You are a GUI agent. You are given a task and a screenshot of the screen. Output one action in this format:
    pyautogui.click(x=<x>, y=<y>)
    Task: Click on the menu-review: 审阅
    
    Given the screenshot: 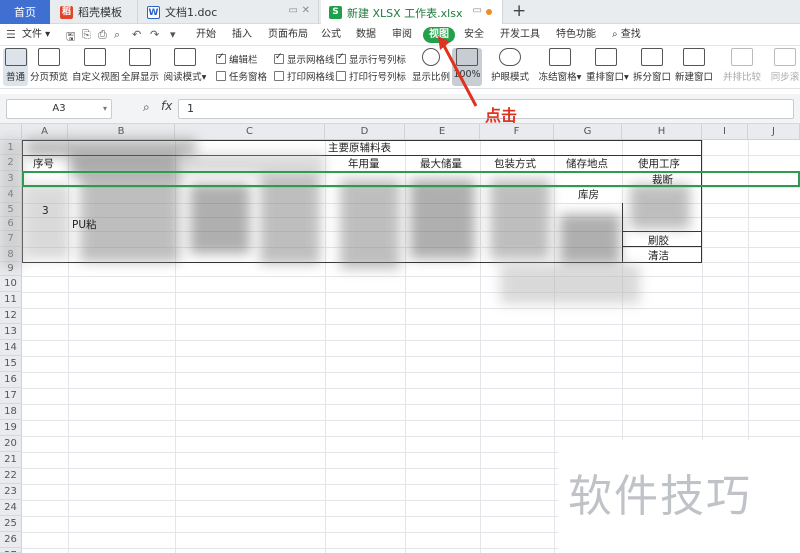 What is the action you would take?
    pyautogui.click(x=402, y=35)
    